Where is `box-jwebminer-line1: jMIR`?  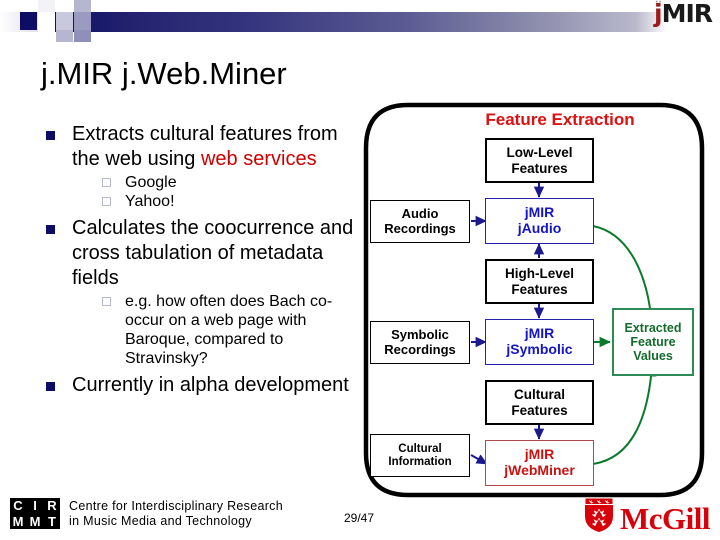
box-jwebminer-line1: jMIR is located at coordinates (539, 454).